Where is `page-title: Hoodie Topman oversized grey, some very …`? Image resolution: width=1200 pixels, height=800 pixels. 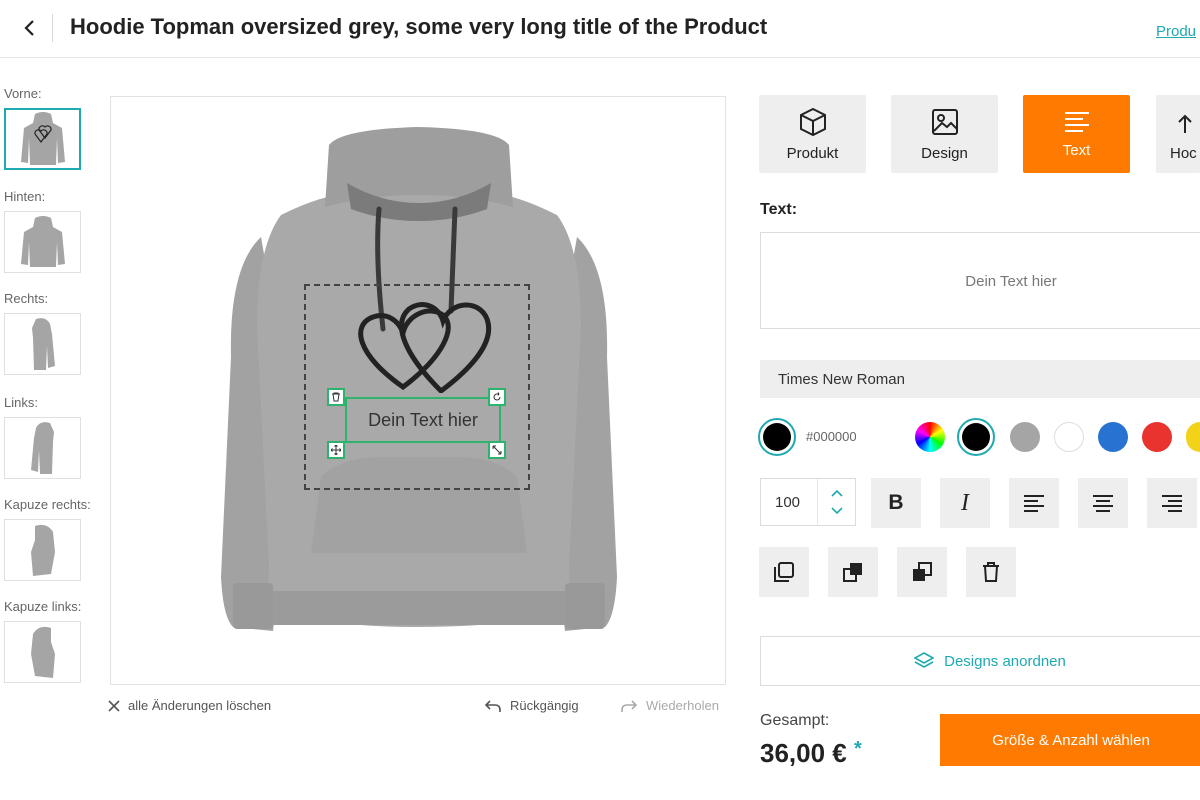 page-title: Hoodie Topman oversized grey, some very … is located at coordinates (419, 26).